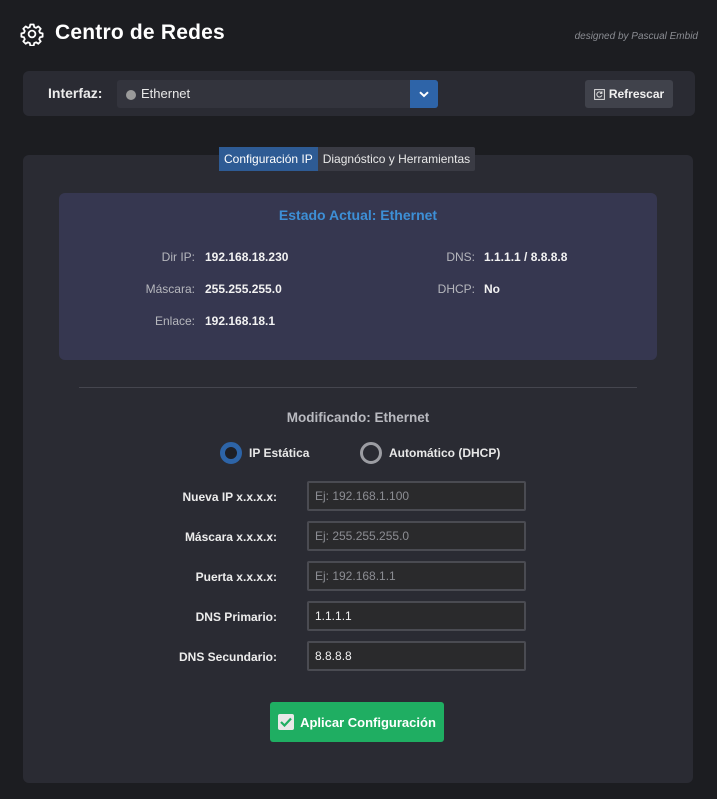 The height and width of the screenshot is (799, 717). I want to click on gear-icon, so click(32, 34).